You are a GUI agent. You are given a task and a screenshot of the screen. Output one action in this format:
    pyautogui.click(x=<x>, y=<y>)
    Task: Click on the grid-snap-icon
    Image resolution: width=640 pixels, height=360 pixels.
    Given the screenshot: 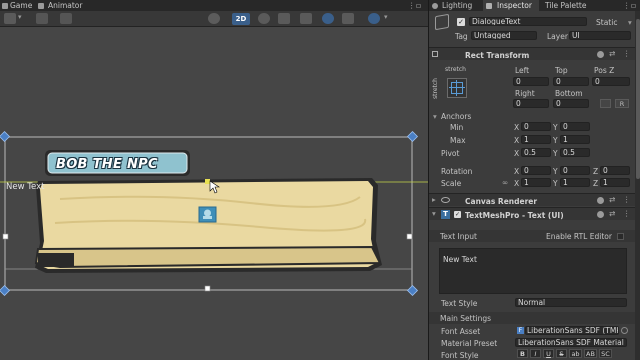 What is the action you would take?
    pyautogui.click(x=42, y=18)
    